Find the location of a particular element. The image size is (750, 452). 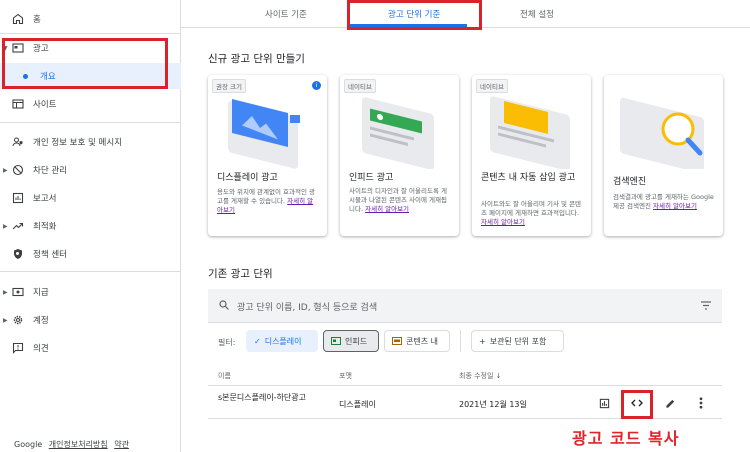

plus-icon: + is located at coordinates (482, 341).